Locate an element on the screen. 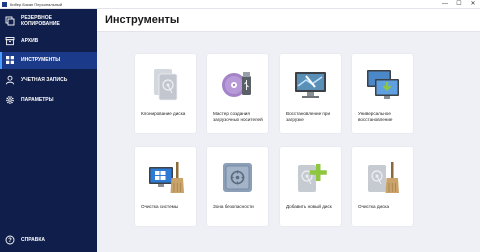  tool-card-label: Очистка диска is located at coordinates (374, 206).